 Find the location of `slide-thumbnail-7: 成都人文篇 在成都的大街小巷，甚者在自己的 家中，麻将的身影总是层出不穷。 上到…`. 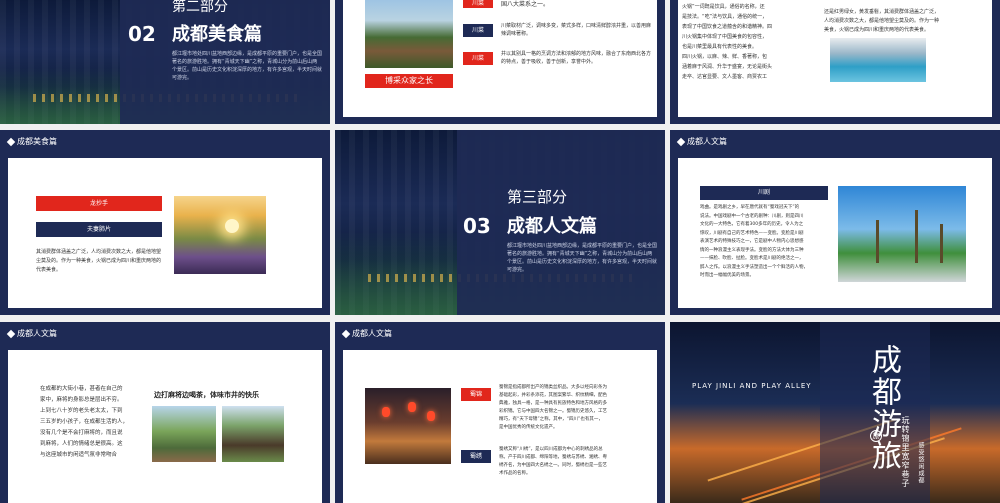

slide-thumbnail-7: 成都人文篇 在成都的大街小巷，甚者在自己的 家中，麻将的身影总是层出不穷。 上到… is located at coordinates (165, 412).